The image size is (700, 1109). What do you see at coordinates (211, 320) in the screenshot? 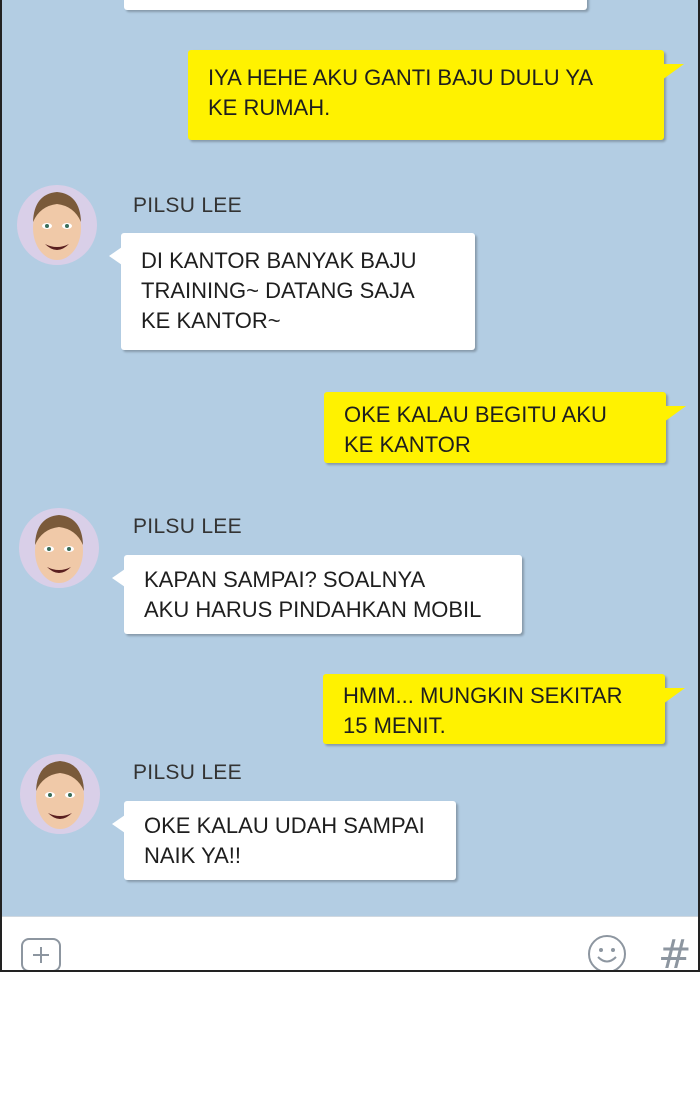
I see `message-line: KE KANTOR~` at bounding box center [211, 320].